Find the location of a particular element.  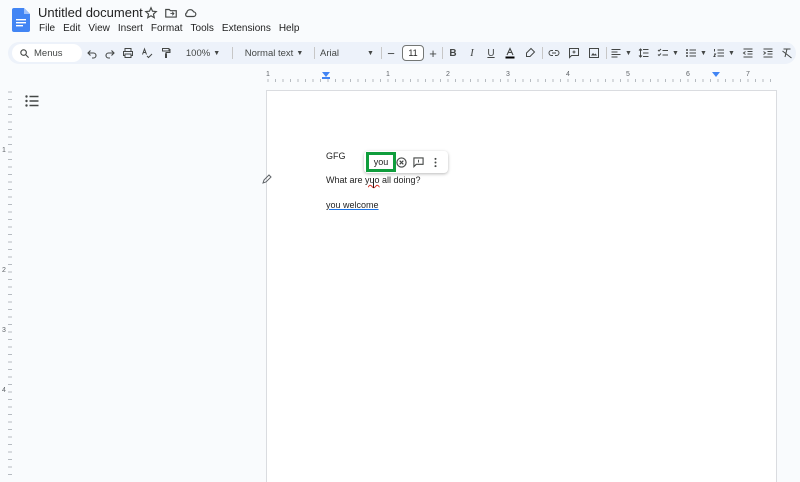

align-icon: ▼ is located at coordinates (621, 53).